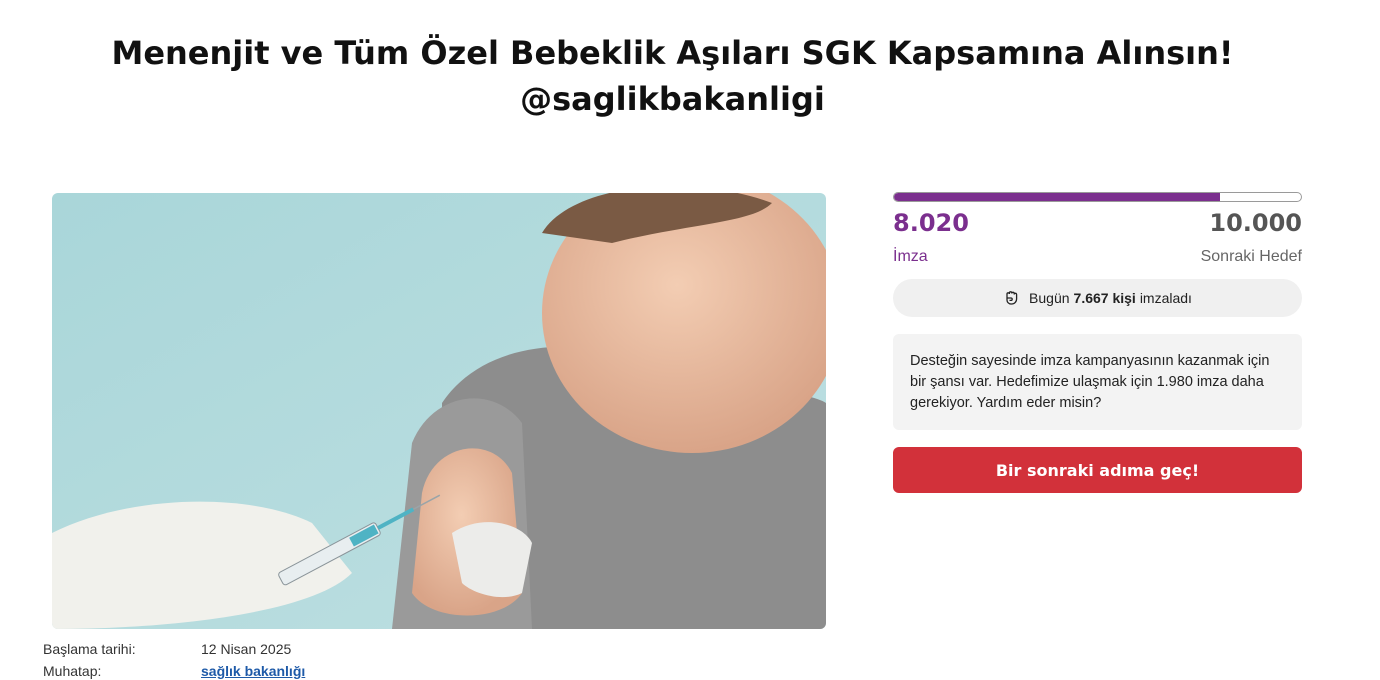 This screenshot has width=1380, height=680. Describe the element at coordinates (1097, 257) in the screenshot. I see `signature-count-labels: İmza Sonraki Hedef` at that location.